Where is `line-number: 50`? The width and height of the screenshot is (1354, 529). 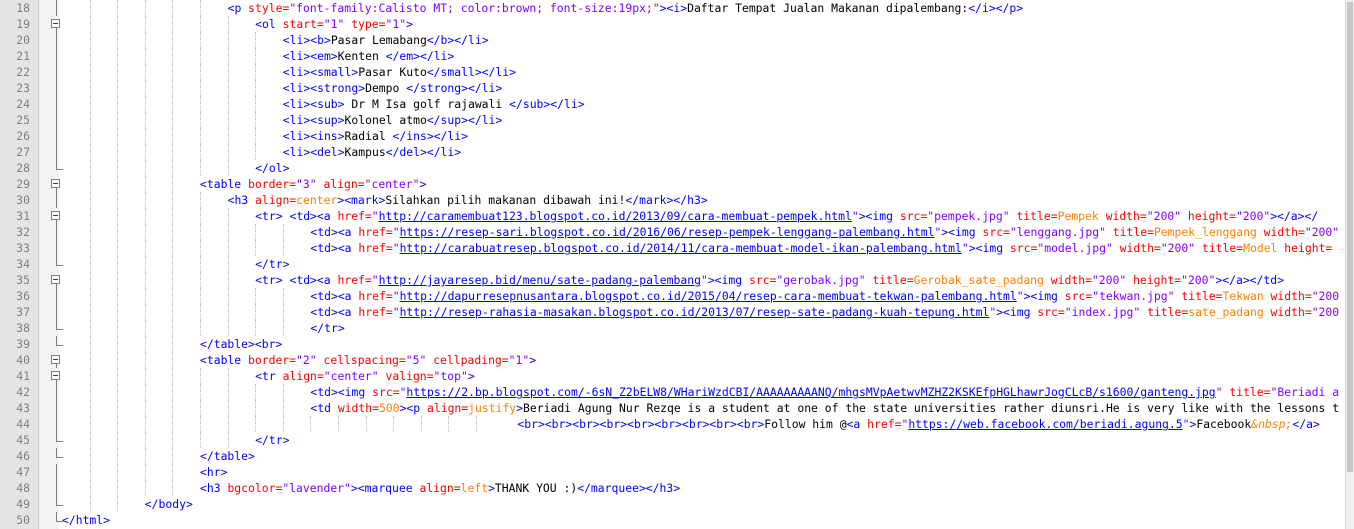
line-number: 50 is located at coordinates (23, 520).